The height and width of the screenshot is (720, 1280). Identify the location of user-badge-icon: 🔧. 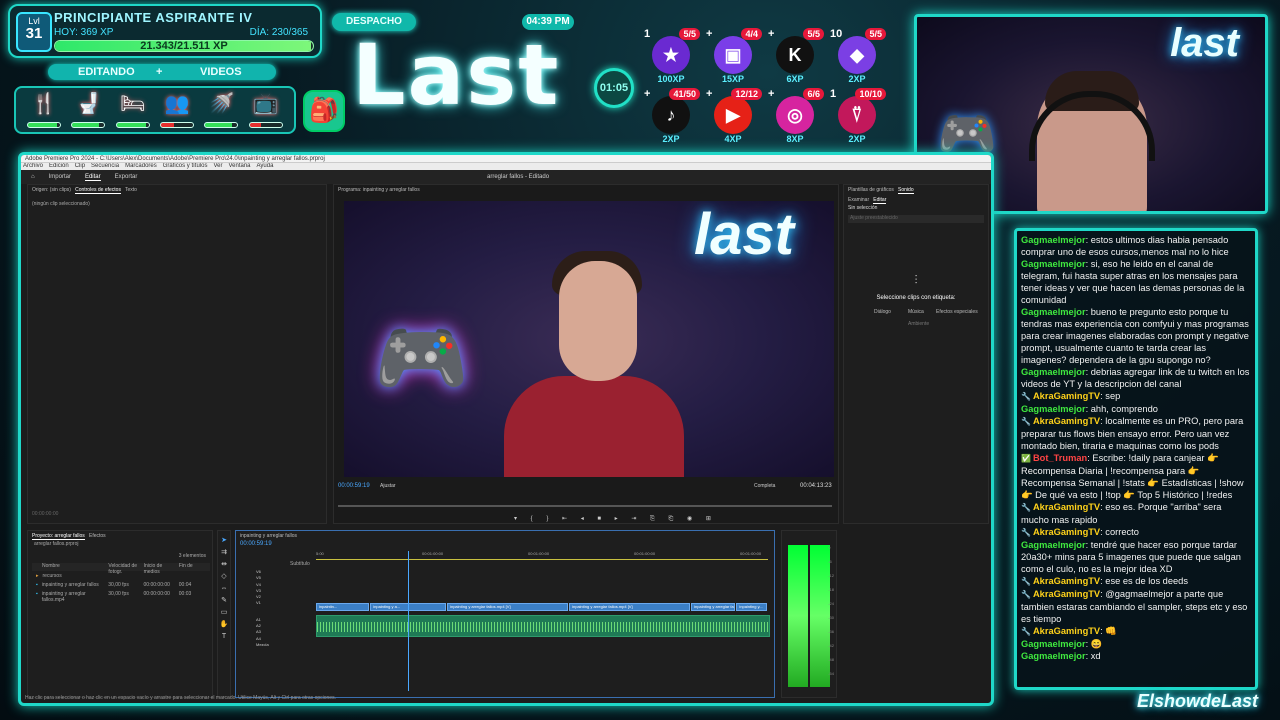
(1026, 594).